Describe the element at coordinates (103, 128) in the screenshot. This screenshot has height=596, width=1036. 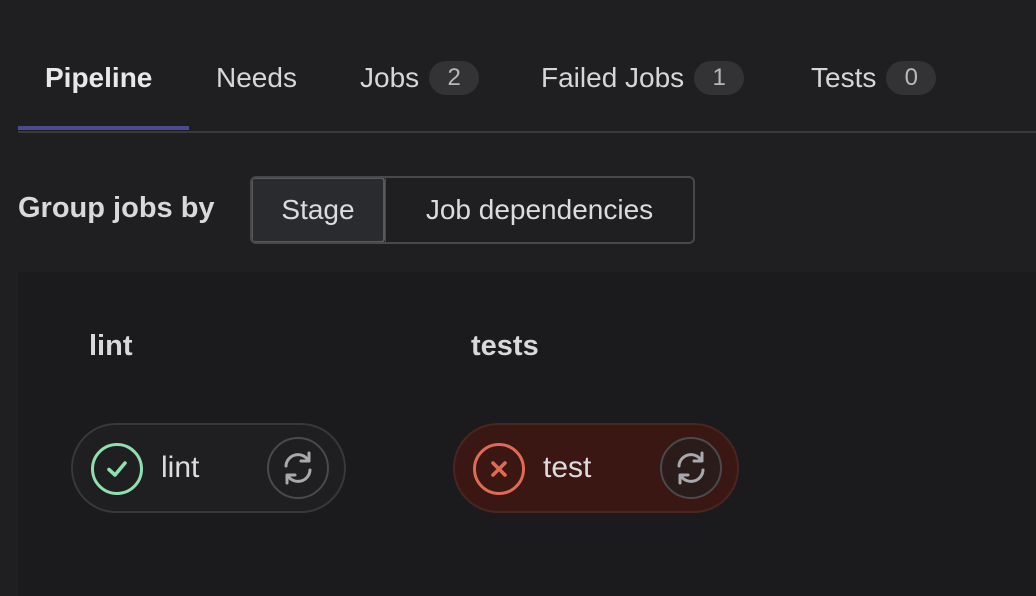
I see `active-tab-indicator` at that location.